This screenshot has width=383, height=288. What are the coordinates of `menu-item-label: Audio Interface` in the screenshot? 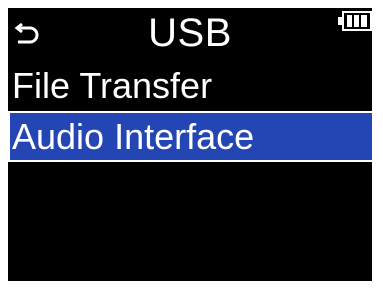 It's located at (133, 136).